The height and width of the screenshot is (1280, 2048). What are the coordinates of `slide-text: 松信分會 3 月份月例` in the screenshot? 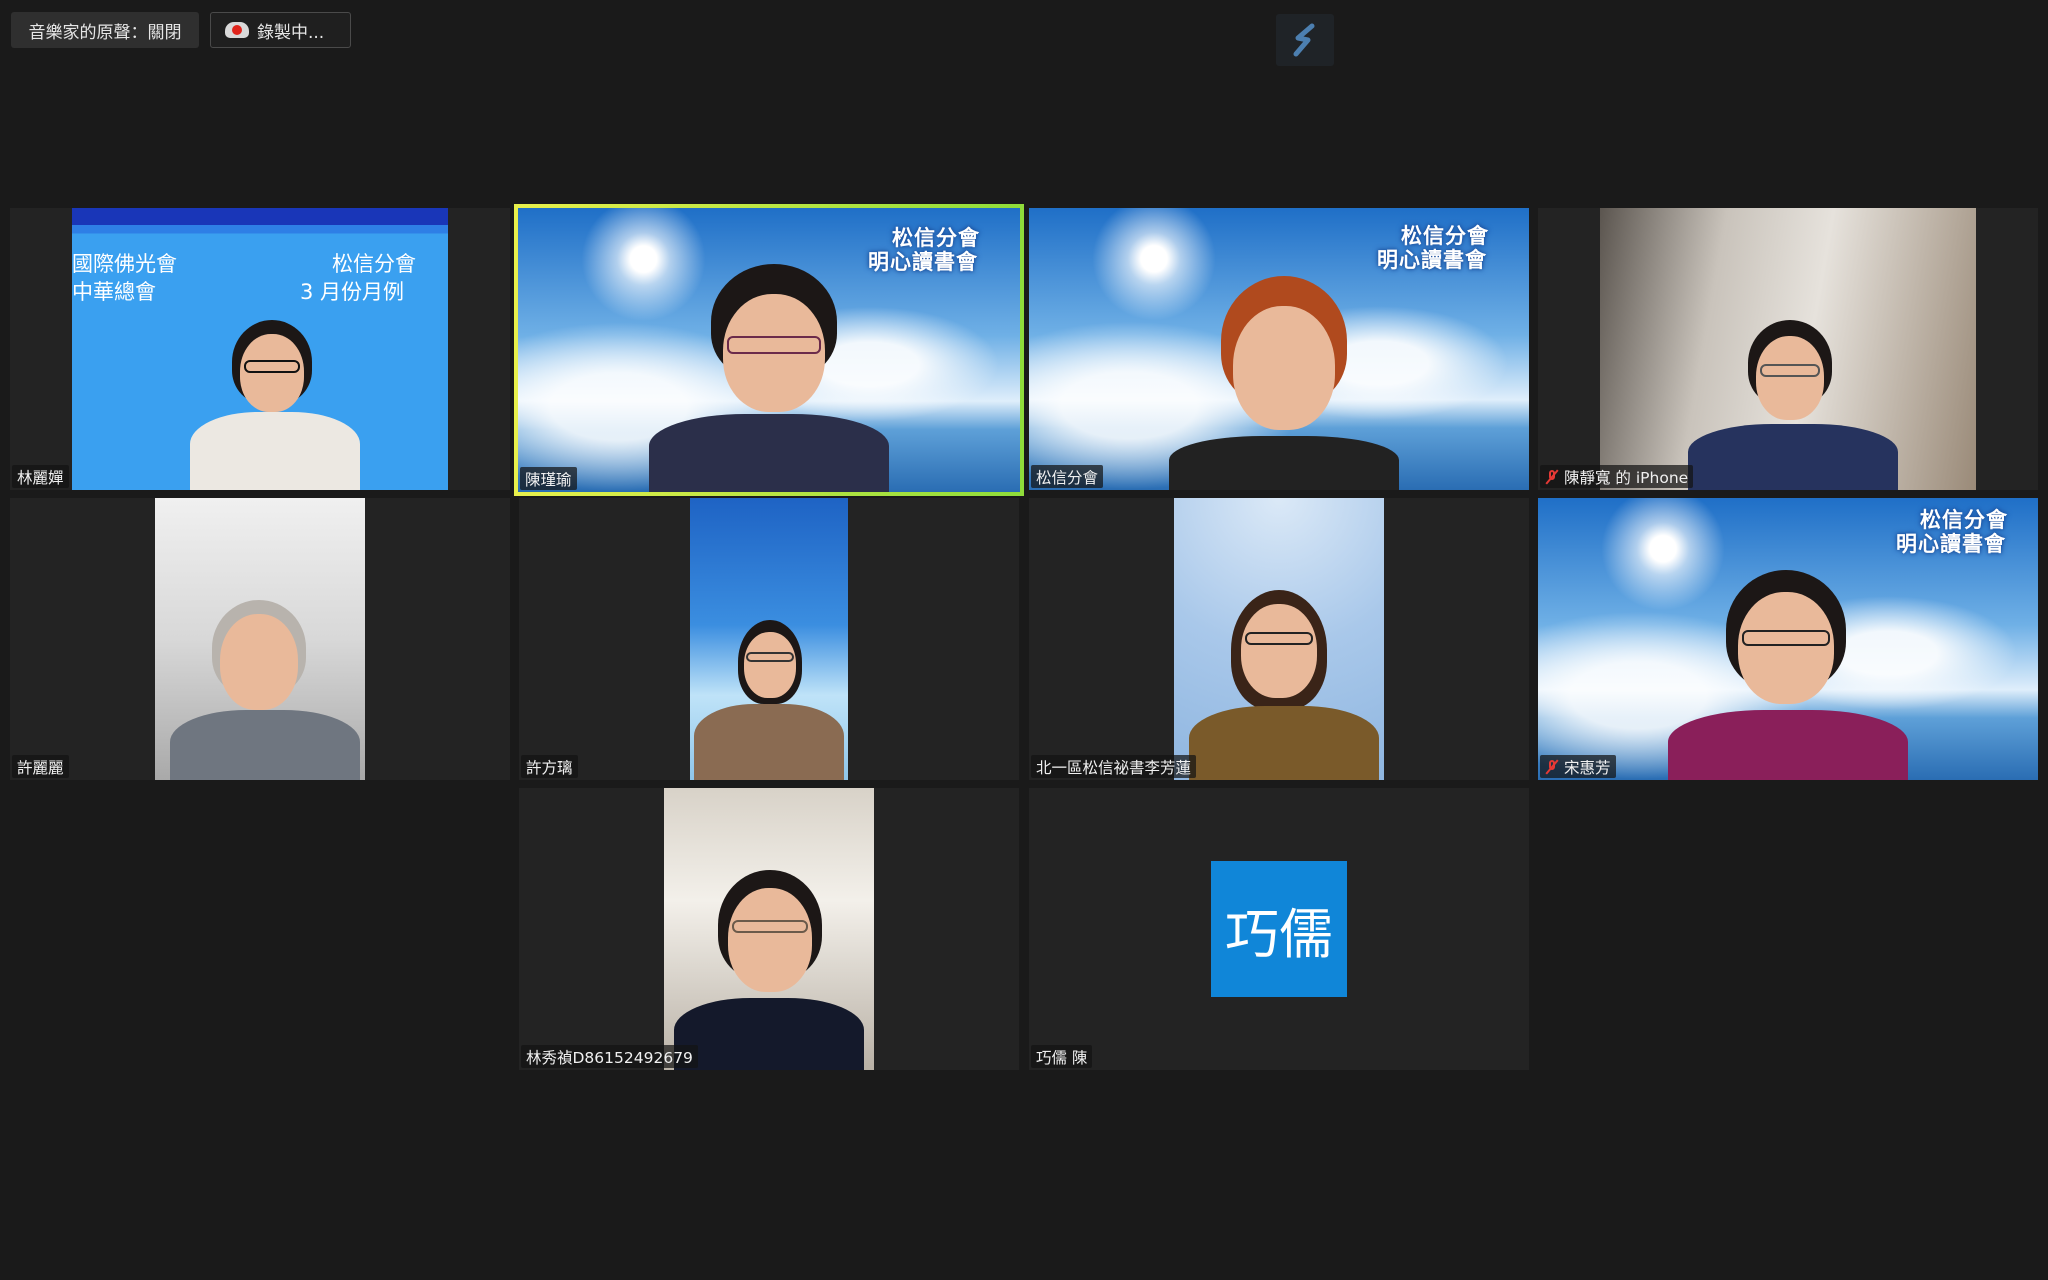 It's located at (358, 278).